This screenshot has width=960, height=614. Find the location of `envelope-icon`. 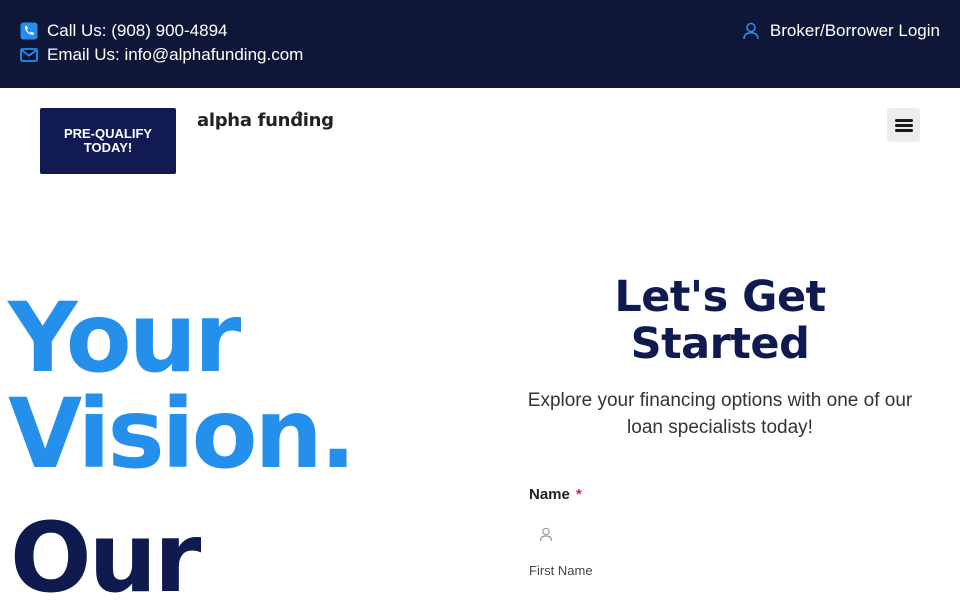

envelope-icon is located at coordinates (29, 55).